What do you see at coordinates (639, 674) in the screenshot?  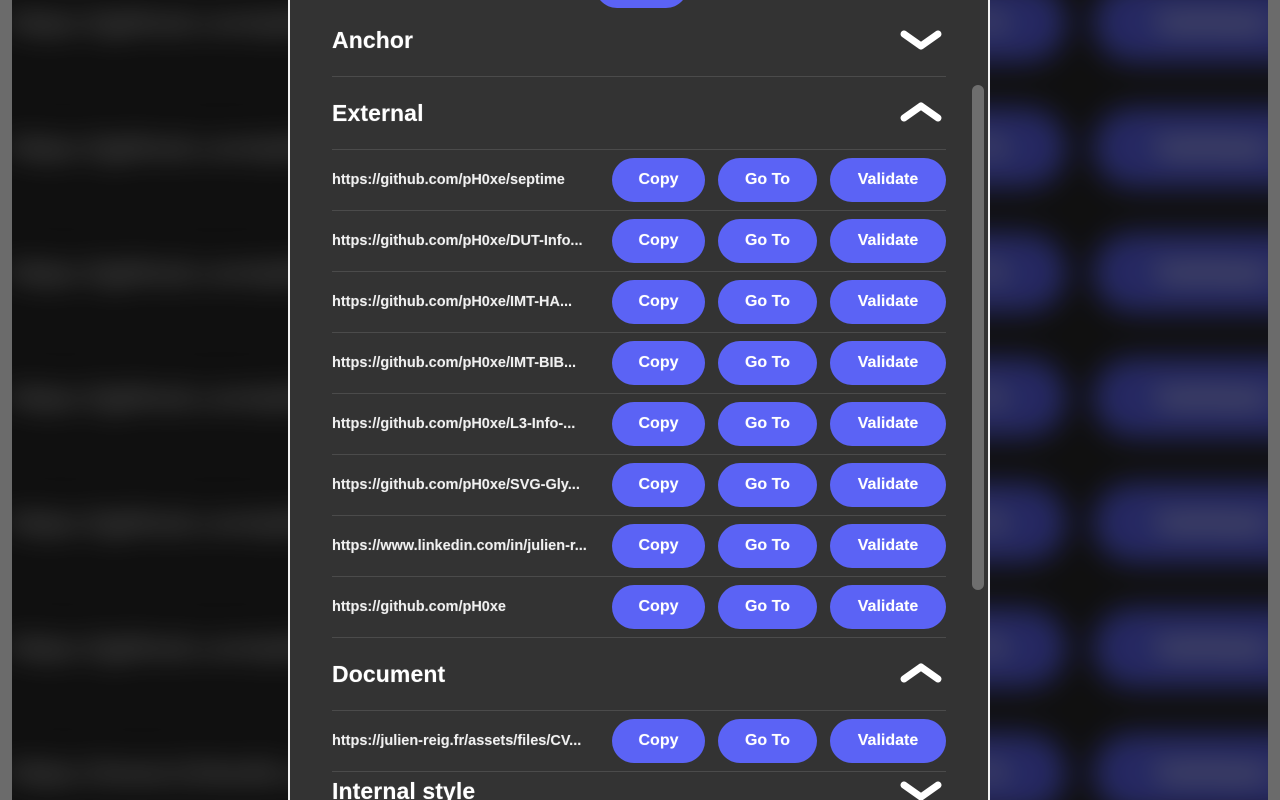 I see `section-header-document: Document` at bounding box center [639, 674].